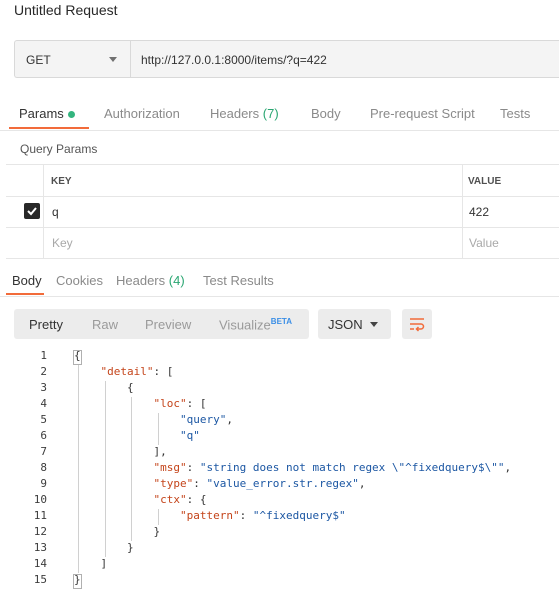 Image resolution: width=559 pixels, height=596 pixels. I want to click on tab-test-results: Test Results, so click(238, 280).